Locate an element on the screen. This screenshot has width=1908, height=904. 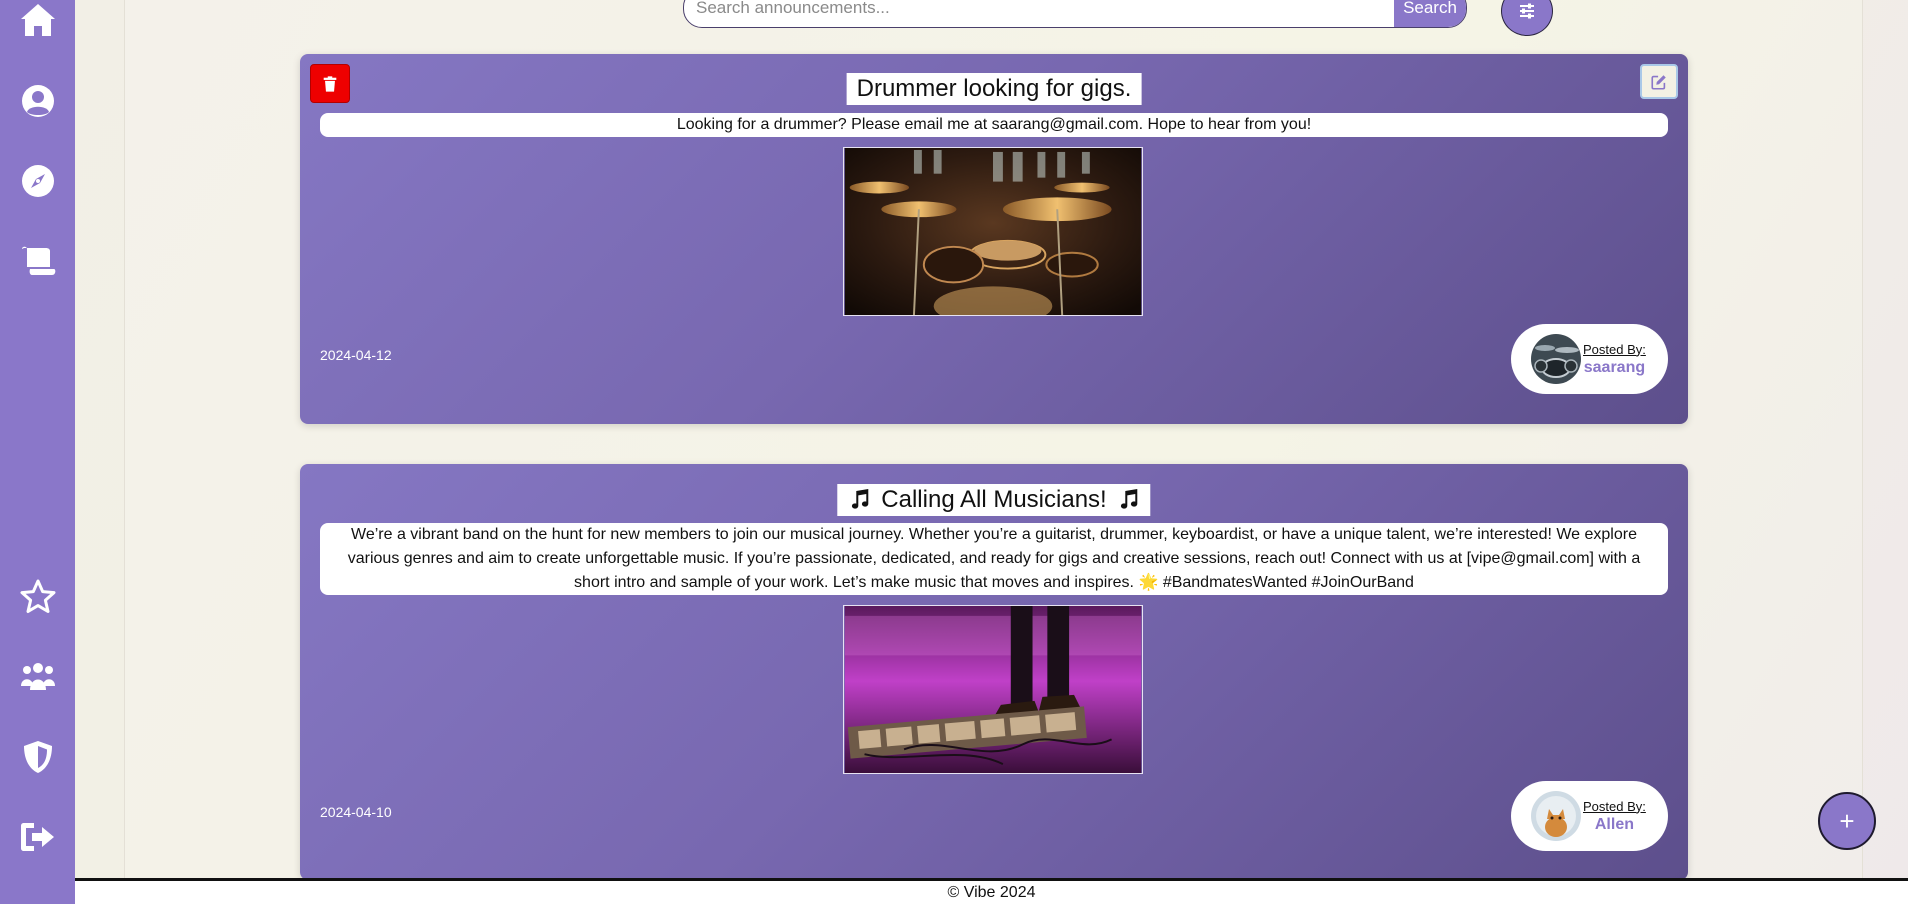
posted-by: Posted By: Allen is located at coordinates (1589, 816).